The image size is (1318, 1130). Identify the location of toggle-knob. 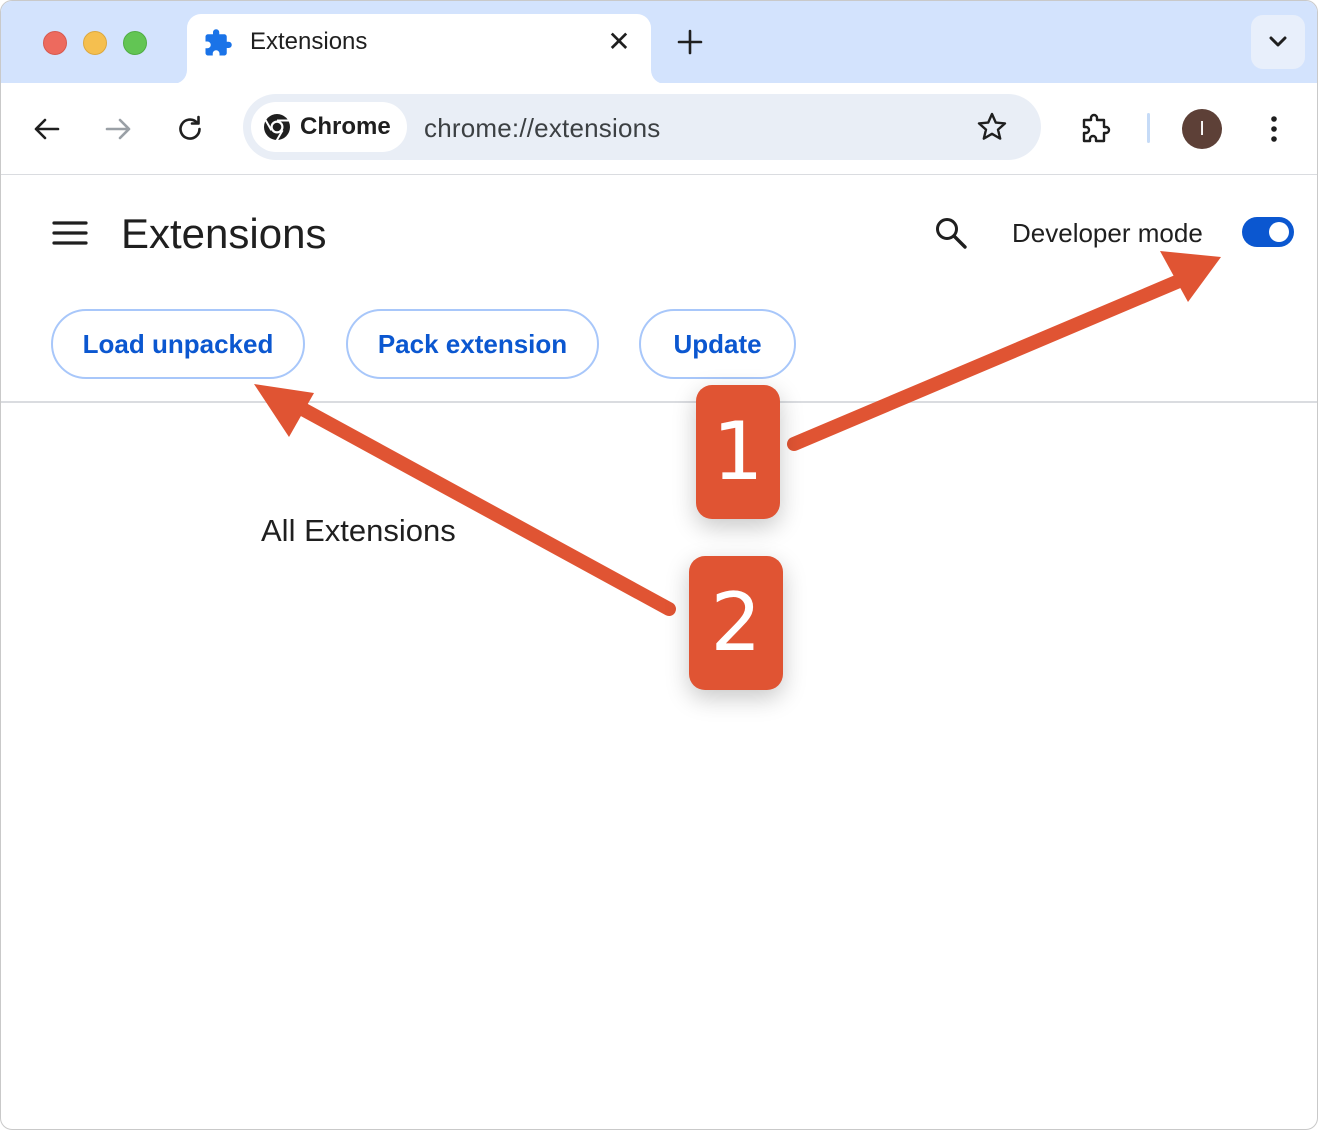
(1279, 232).